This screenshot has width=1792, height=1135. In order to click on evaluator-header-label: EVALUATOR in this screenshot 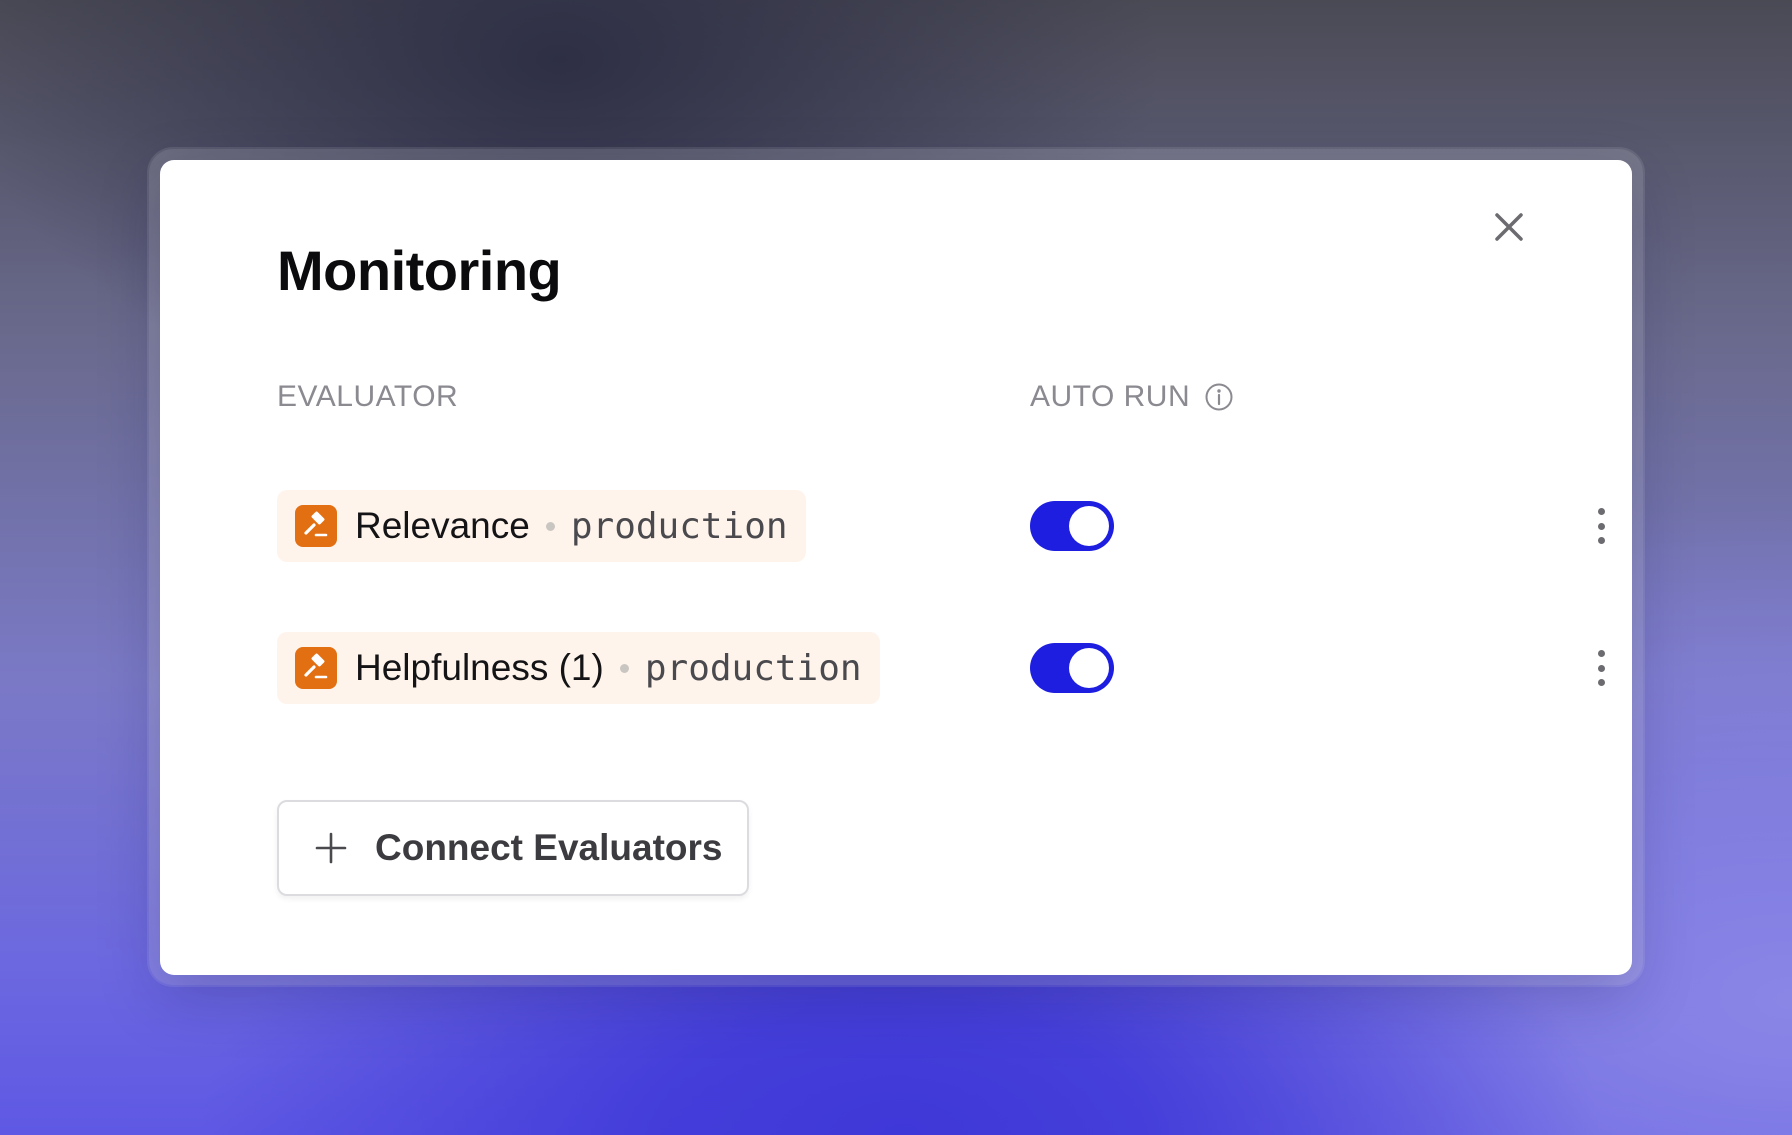, I will do `click(368, 396)`.